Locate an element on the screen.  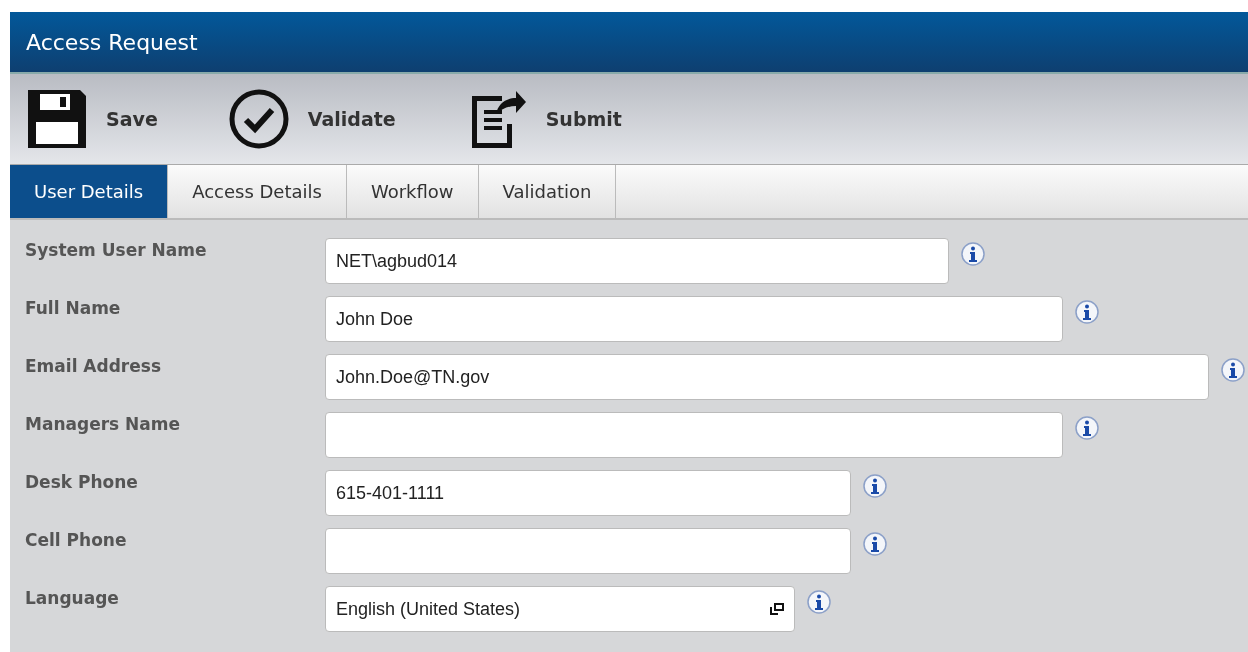
input-field: 615-401-1111 is located at coordinates (588, 493).